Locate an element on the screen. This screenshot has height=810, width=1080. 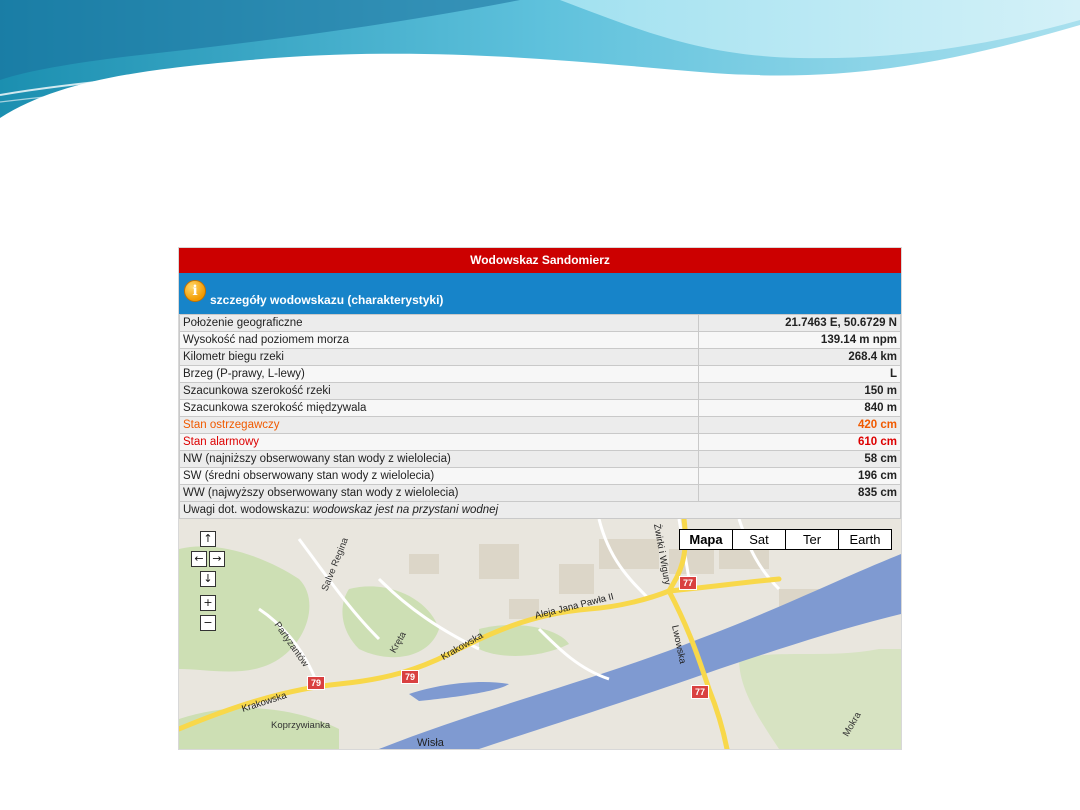
detail-value: 139.14 m npm is located at coordinates (799, 340).